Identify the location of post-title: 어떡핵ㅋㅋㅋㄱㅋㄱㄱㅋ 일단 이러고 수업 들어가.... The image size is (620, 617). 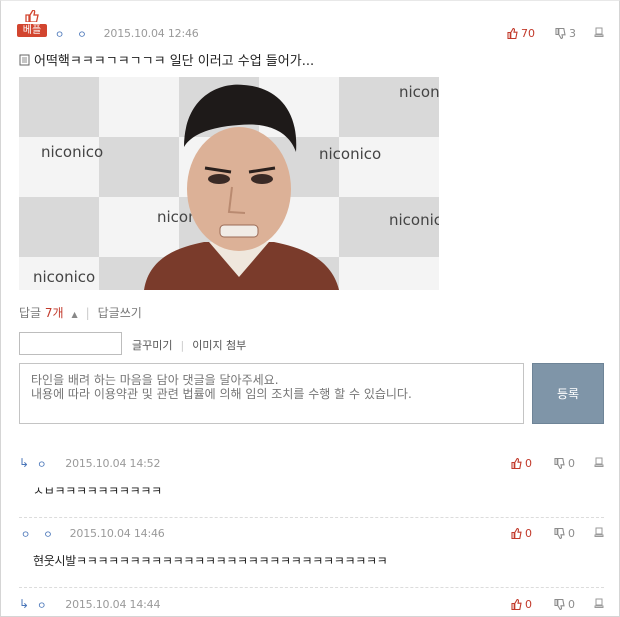
(166, 59).